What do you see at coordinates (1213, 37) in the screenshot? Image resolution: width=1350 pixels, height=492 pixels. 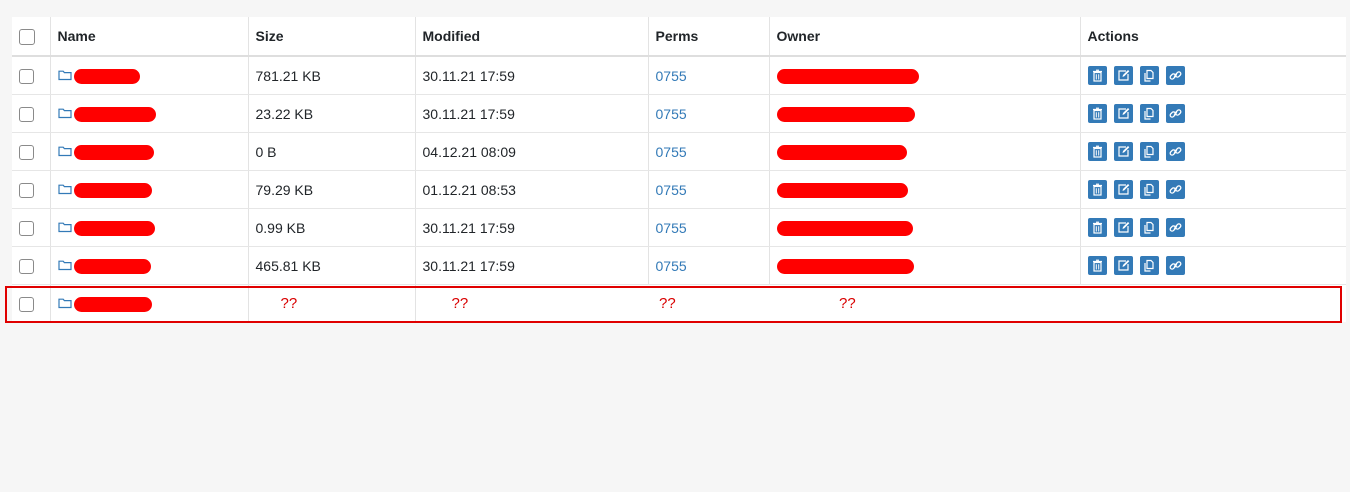 I see `header-actions: Actions` at bounding box center [1213, 37].